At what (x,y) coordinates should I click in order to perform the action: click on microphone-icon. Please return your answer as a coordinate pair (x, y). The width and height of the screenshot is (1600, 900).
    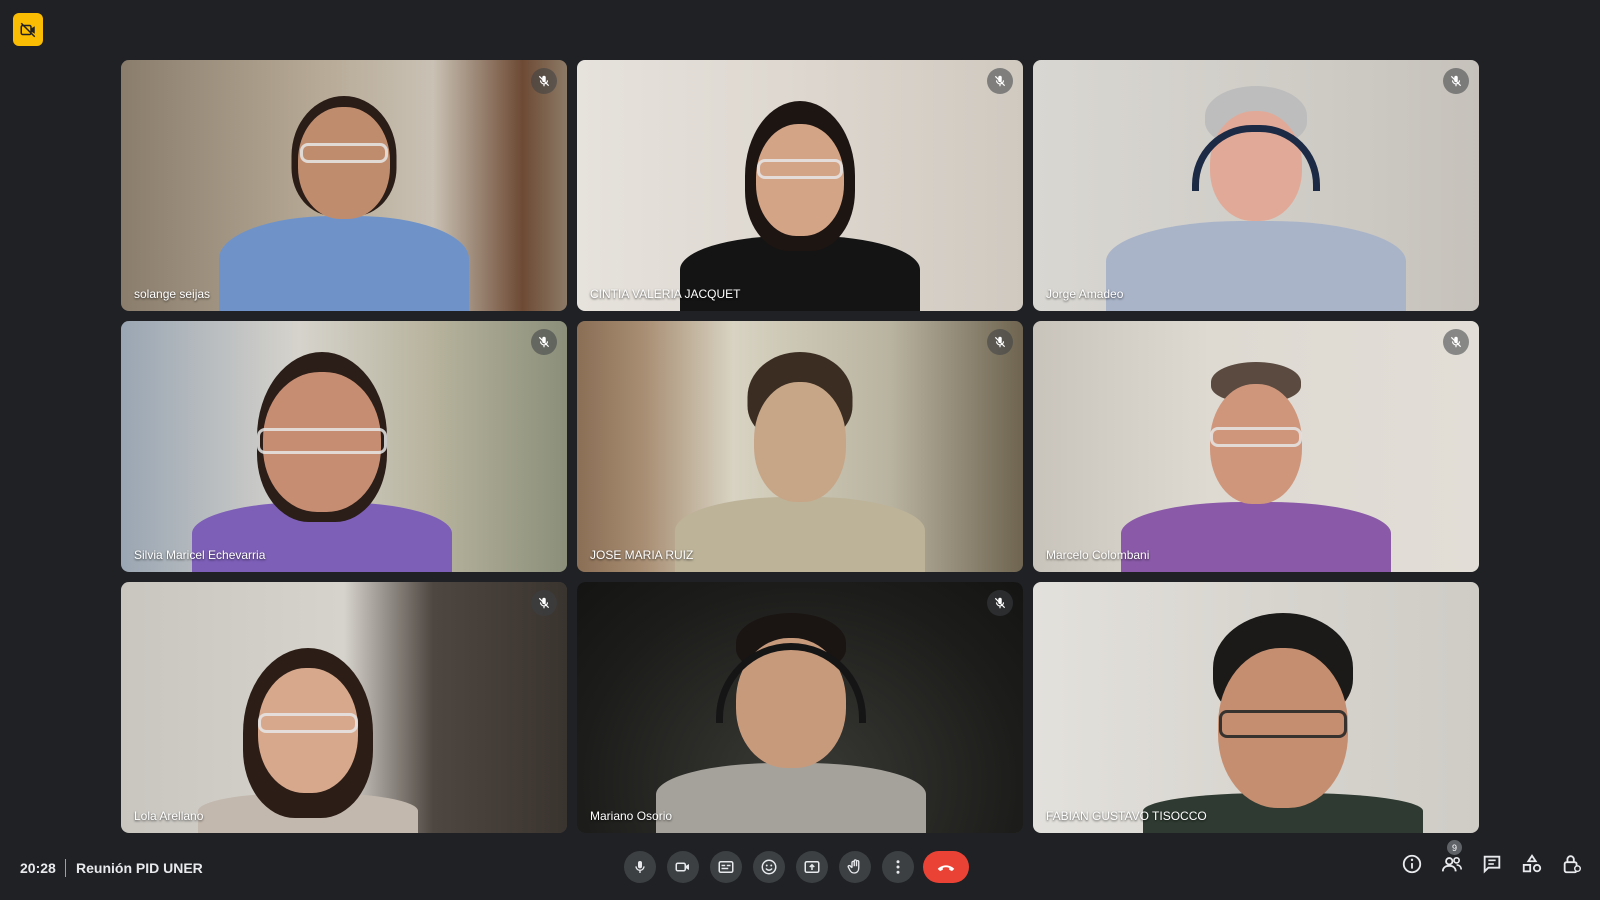
    Looking at the image, I should click on (640, 867).